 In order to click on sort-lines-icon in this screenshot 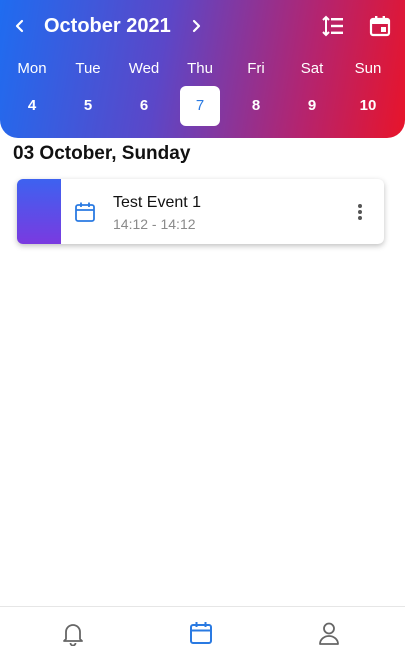, I will do `click(332, 26)`.